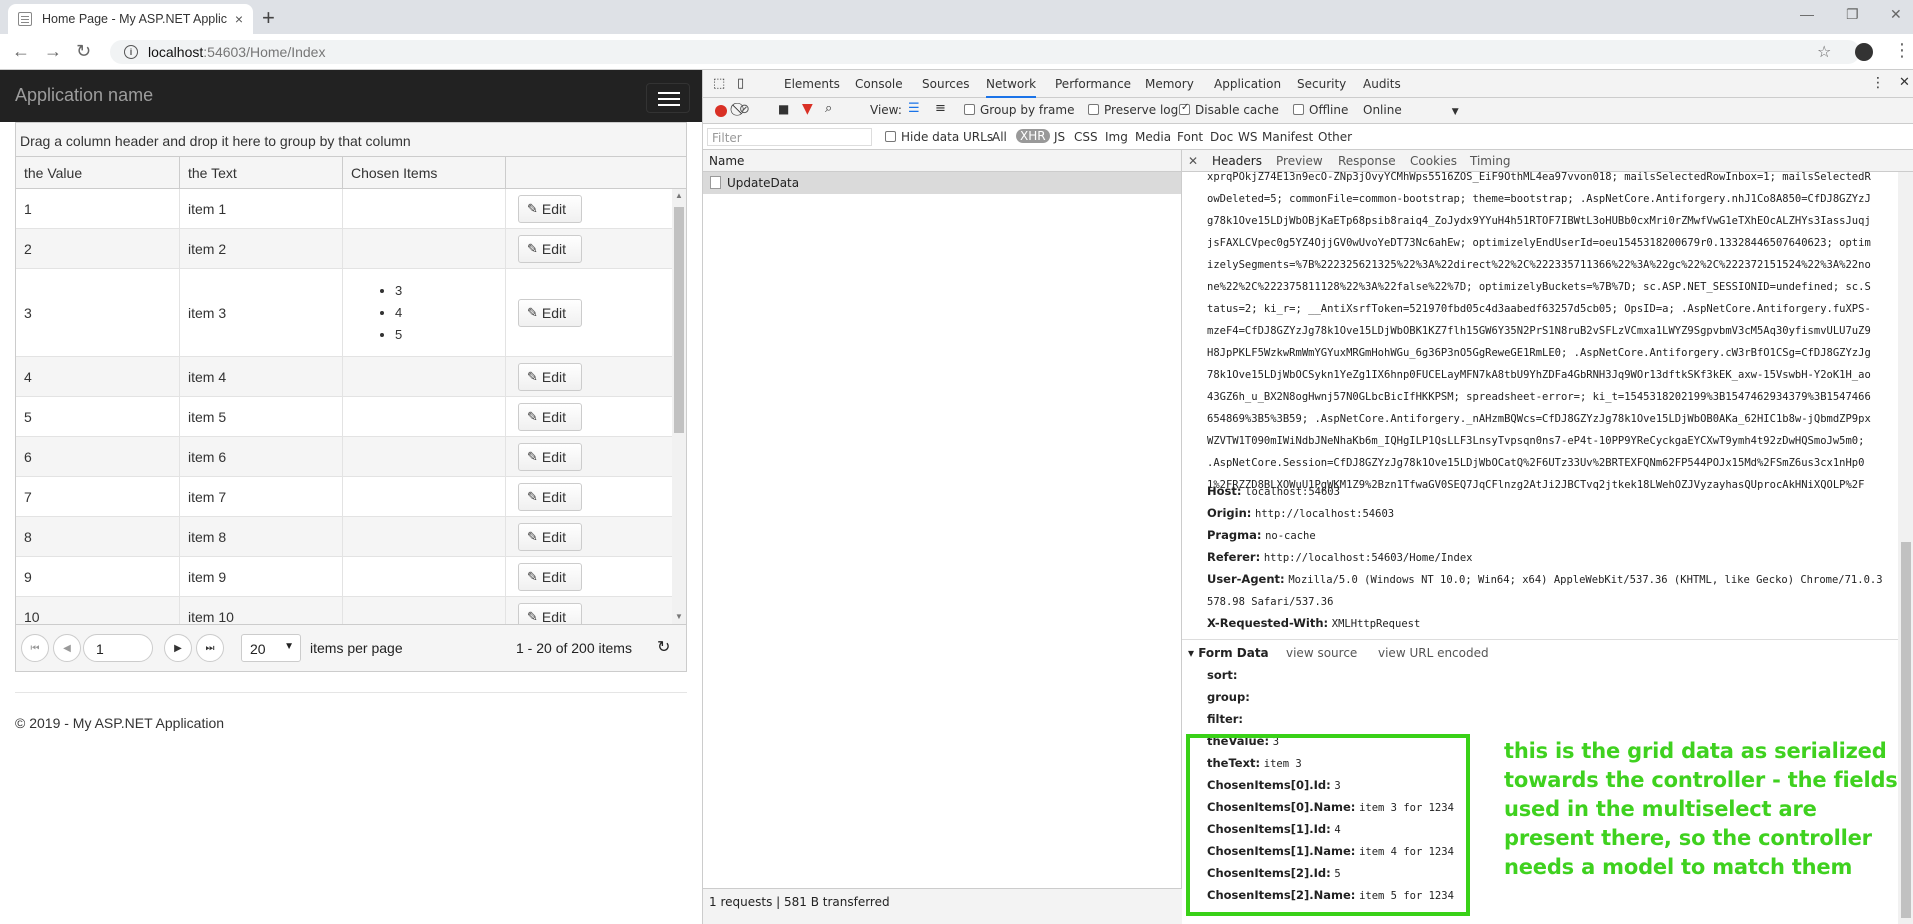  What do you see at coordinates (1237, 161) in the screenshot?
I see `tab-headers: Headers` at bounding box center [1237, 161].